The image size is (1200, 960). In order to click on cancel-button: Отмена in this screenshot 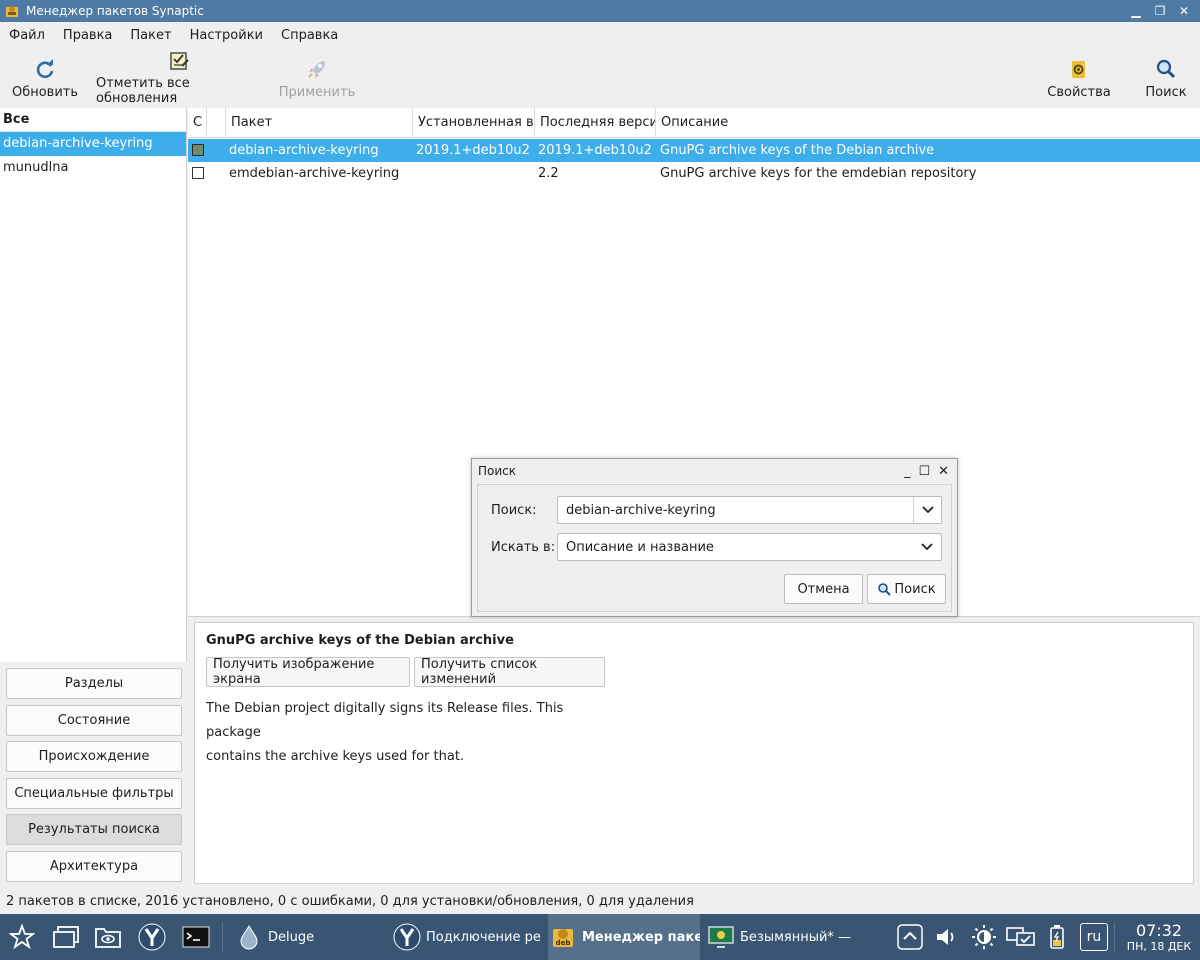, I will do `click(823, 589)`.